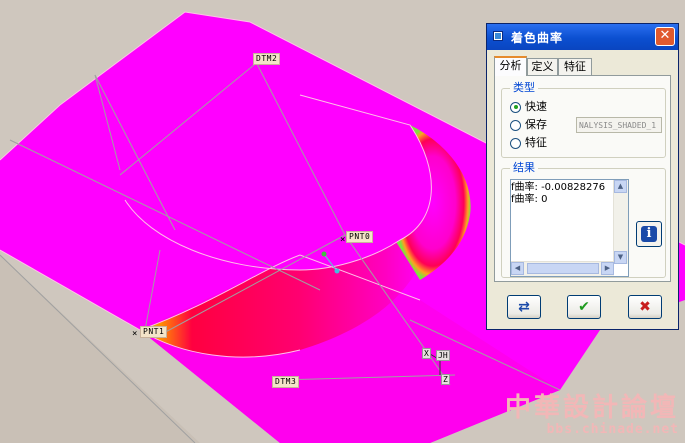  I want to click on tab-analysis: 分析, so click(510, 66).